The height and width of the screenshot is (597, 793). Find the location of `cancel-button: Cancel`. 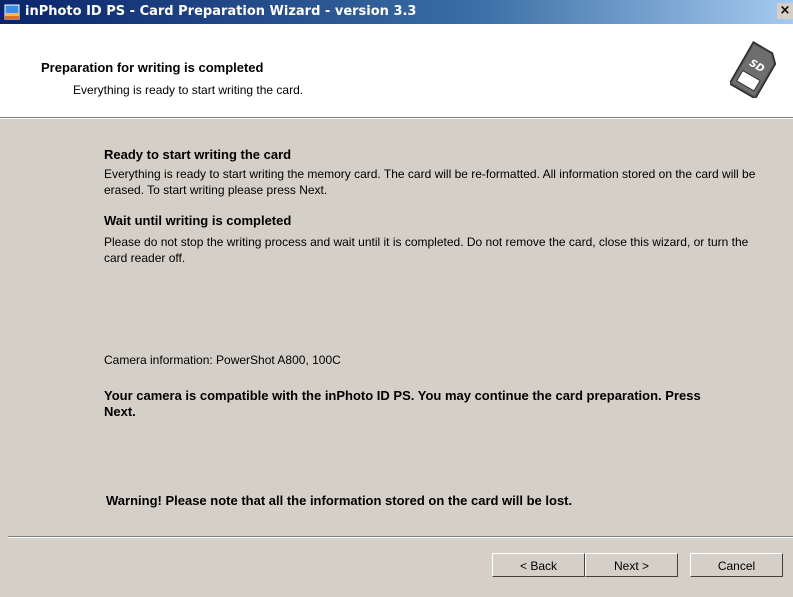

cancel-button: Cancel is located at coordinates (736, 565).